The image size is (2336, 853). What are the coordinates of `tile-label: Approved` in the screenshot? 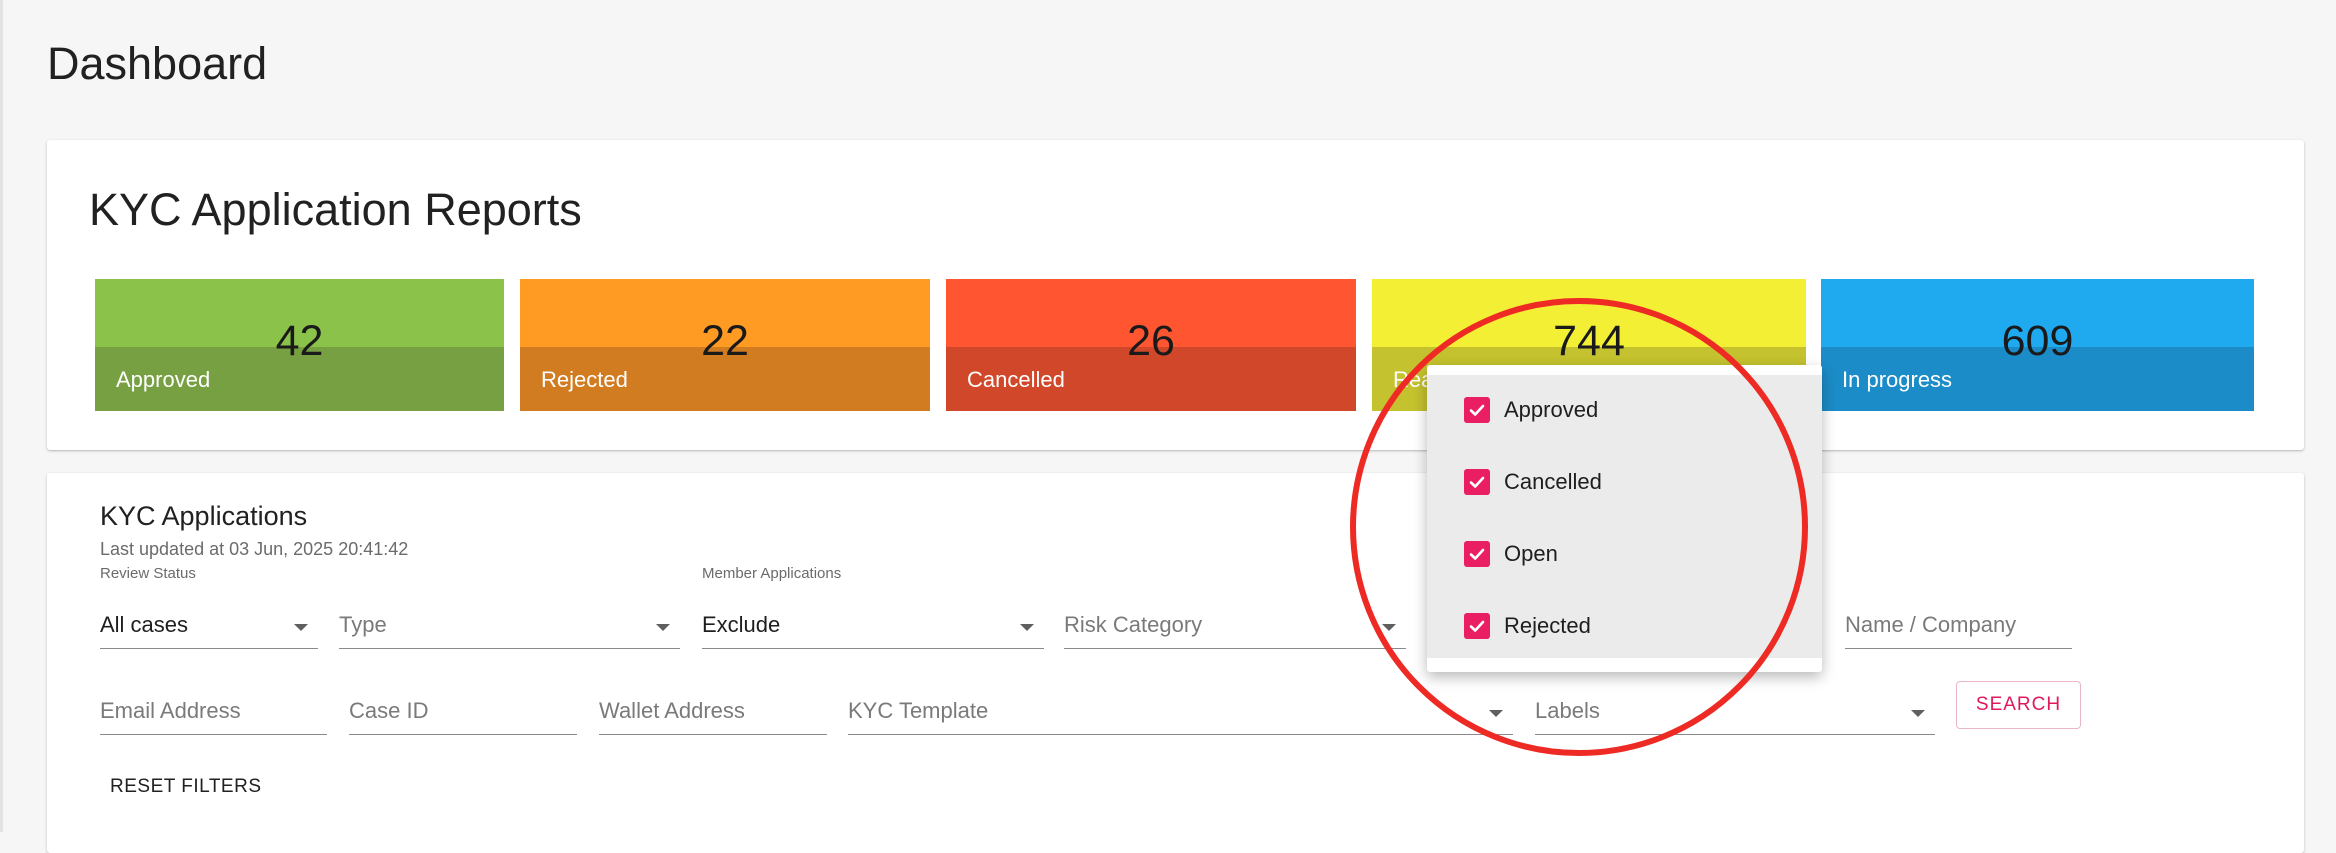 It's located at (163, 379).